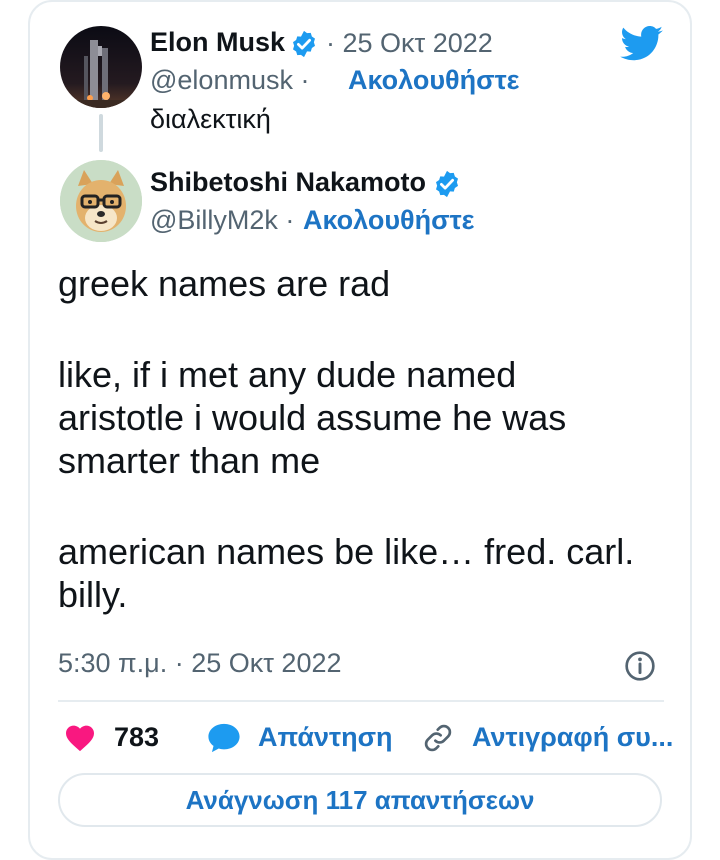  I want to click on reply-bubble-icon, so click(224, 738).